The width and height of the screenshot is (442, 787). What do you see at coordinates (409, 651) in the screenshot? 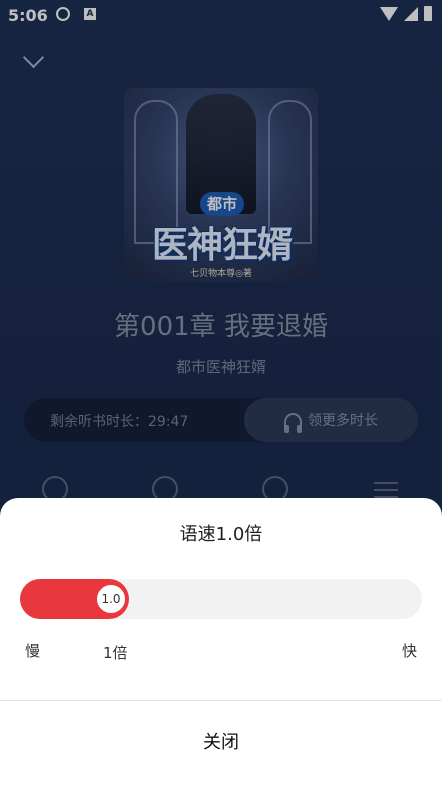
I see `fast-label: 快` at bounding box center [409, 651].